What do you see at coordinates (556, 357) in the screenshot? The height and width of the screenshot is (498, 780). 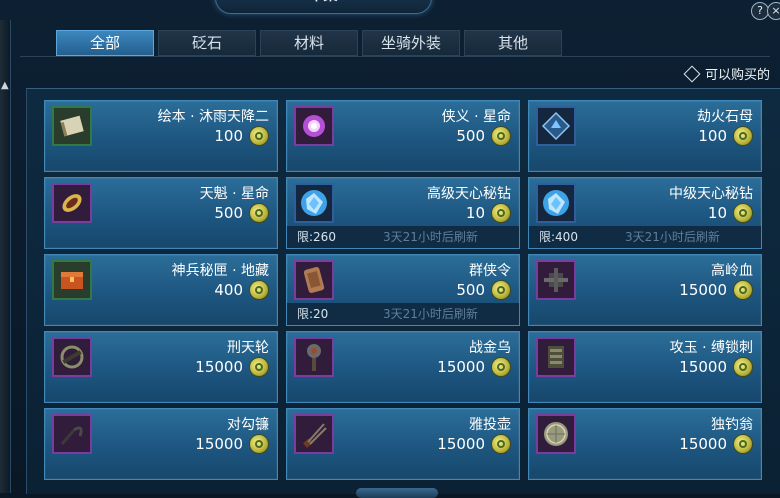 I see `gauntlet-icon` at bounding box center [556, 357].